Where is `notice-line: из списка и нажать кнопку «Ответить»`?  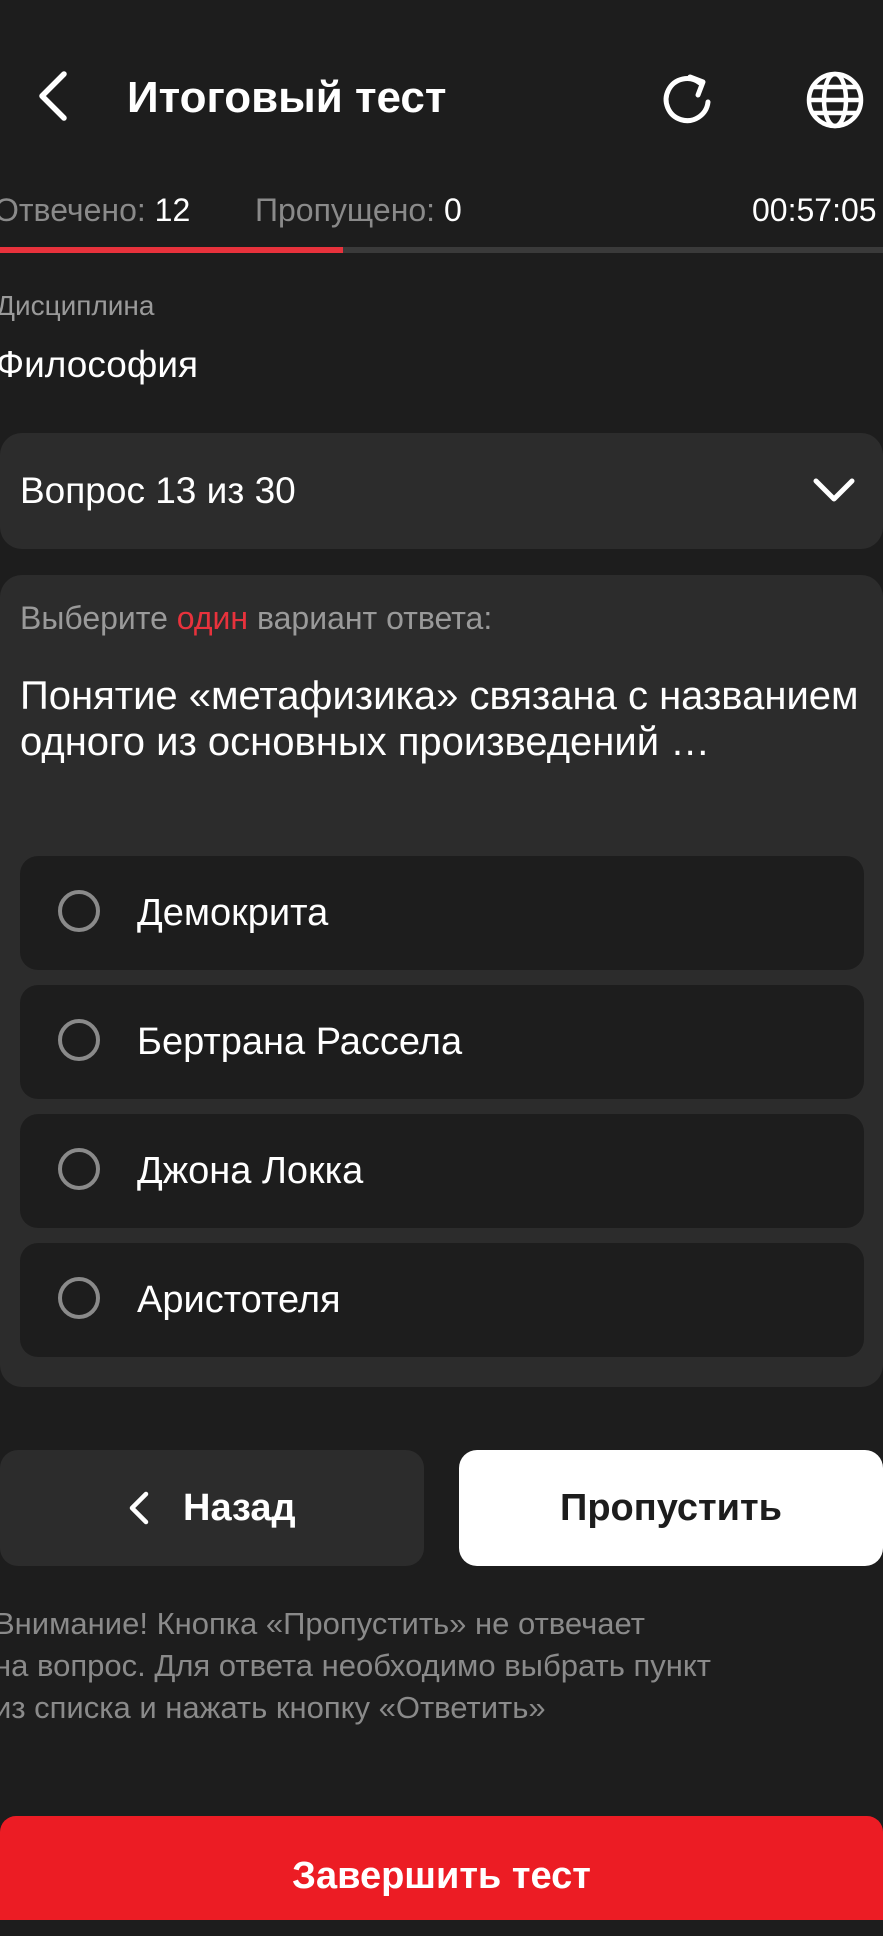
notice-line: из списка и нажать кнопку «Ответить» is located at coordinates (273, 1707).